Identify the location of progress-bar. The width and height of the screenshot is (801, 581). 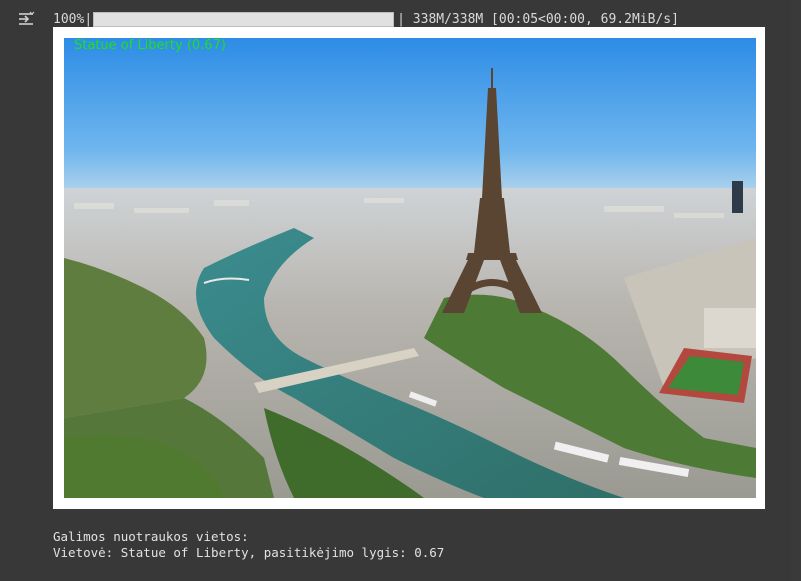
(244, 19).